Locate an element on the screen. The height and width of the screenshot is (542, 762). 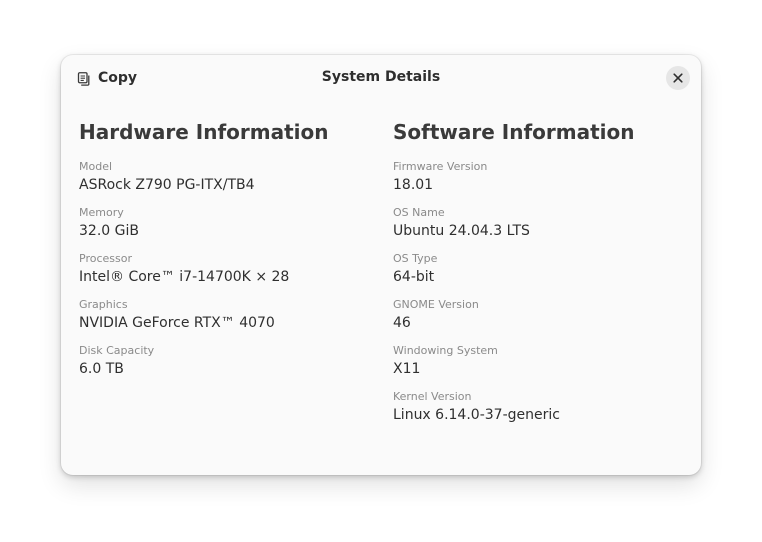
field-label: Graphics is located at coordinates (103, 304).